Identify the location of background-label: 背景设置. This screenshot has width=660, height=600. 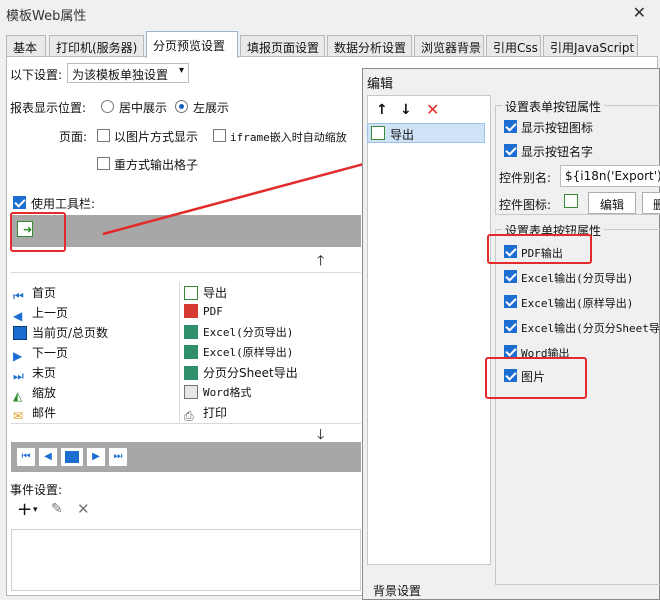
(397, 591).